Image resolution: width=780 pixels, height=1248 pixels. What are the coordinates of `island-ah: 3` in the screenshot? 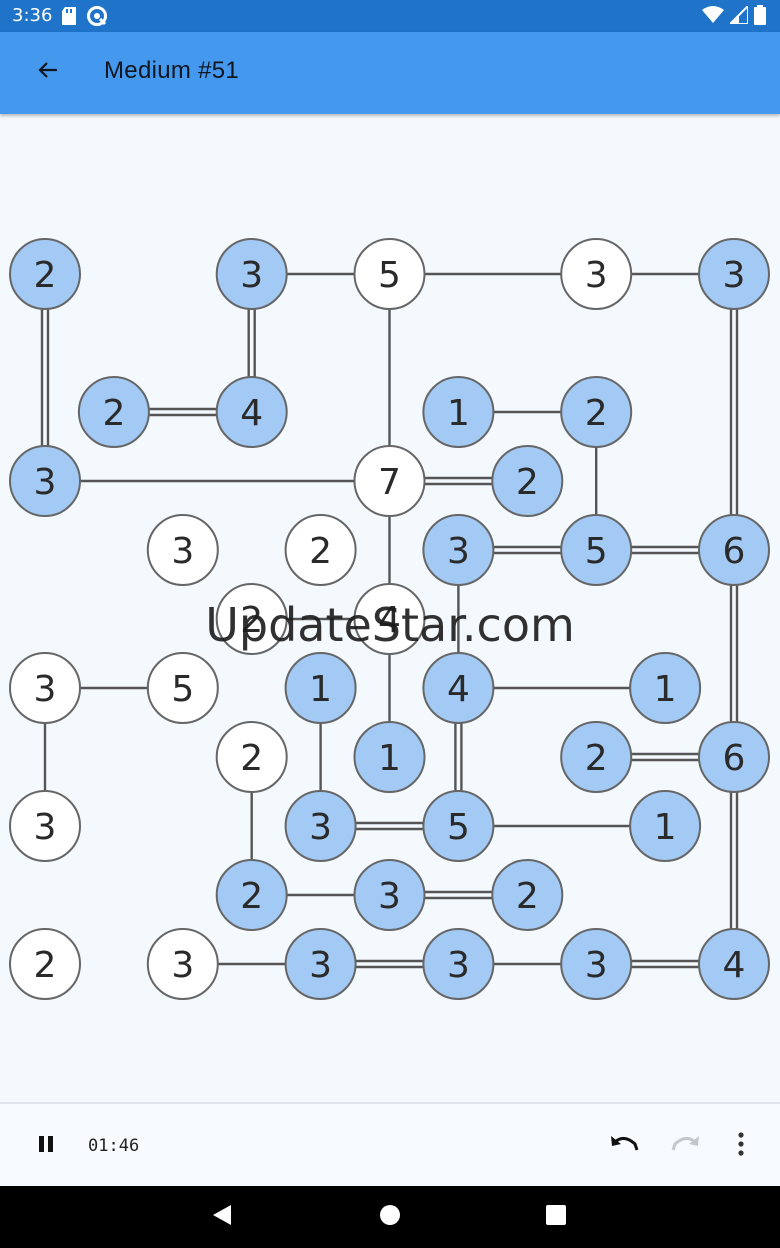 It's located at (389, 895).